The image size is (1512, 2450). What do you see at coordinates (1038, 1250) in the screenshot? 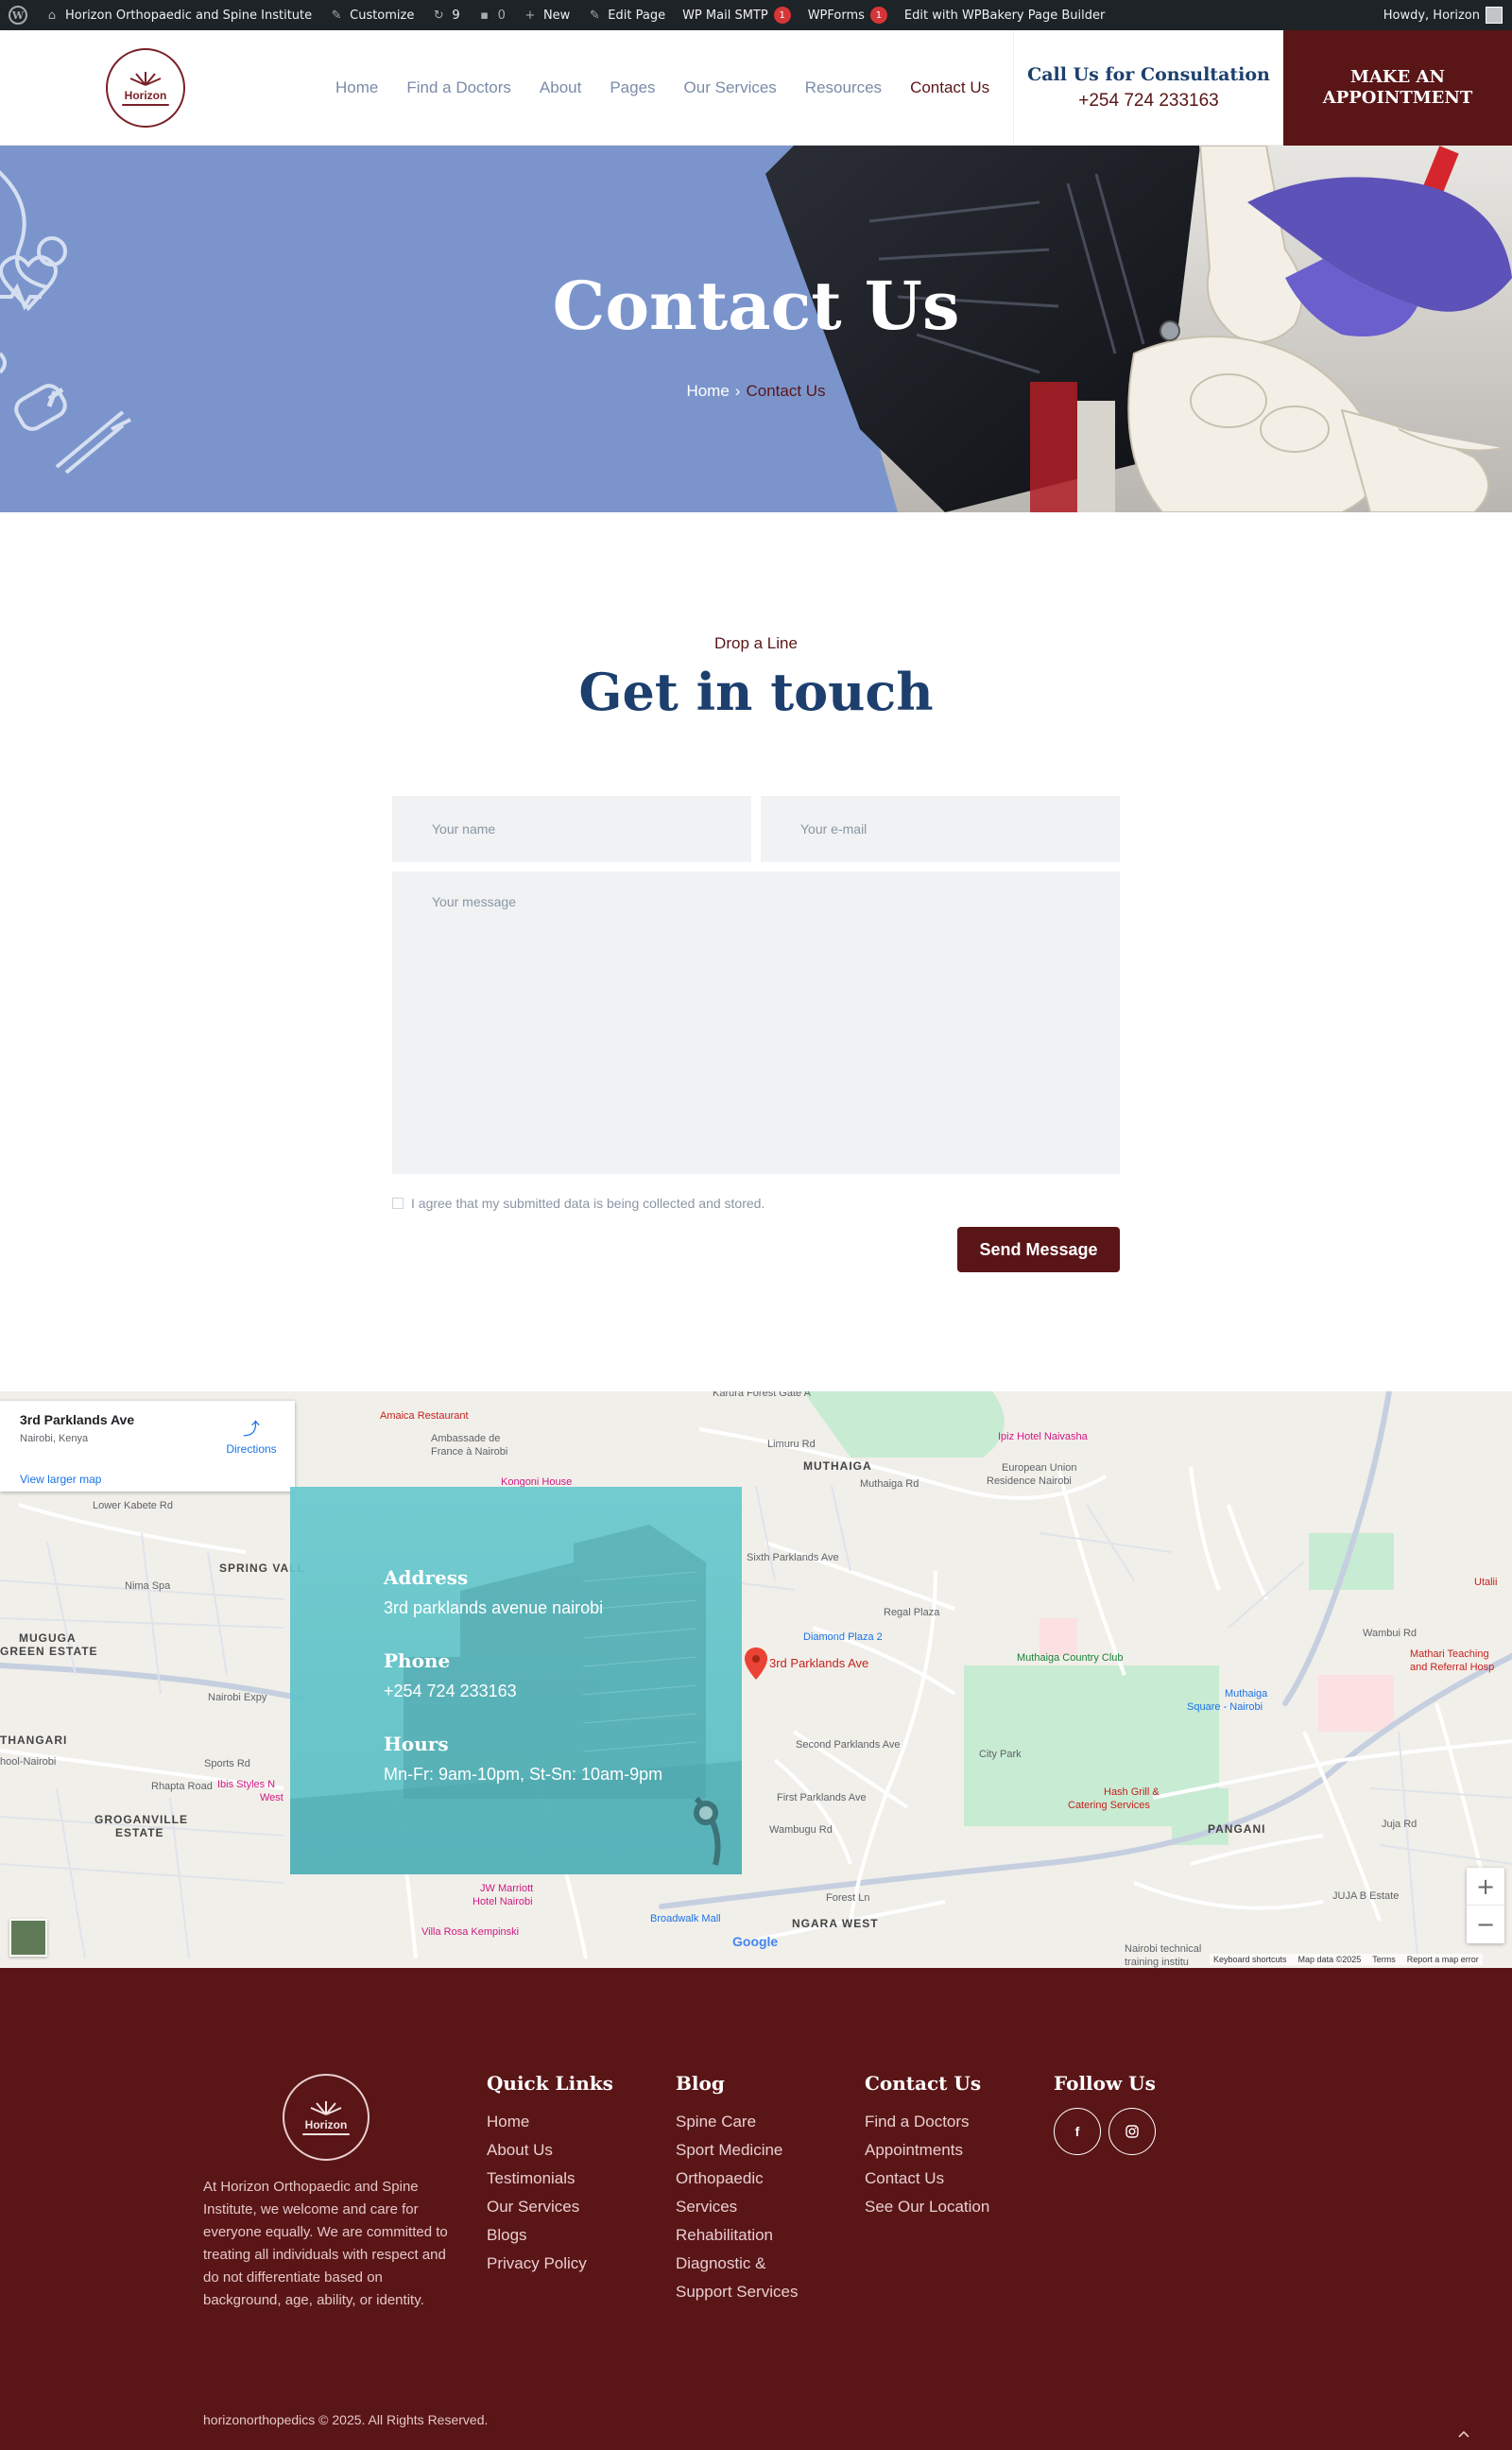
I see `send-message-button: Send Message` at bounding box center [1038, 1250].